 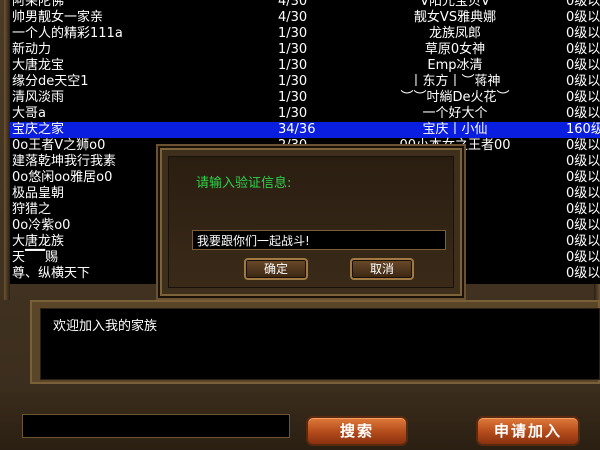 I want to click on family-row: 清风淡雨 1/30 ︶︶吋緔De火花︶ 0级以, so click(x=305, y=98).